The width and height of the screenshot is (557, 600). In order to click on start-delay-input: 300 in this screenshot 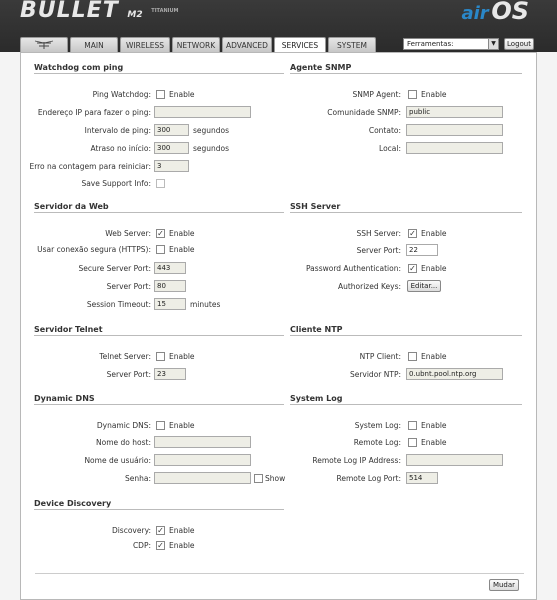, I will do `click(171, 148)`.